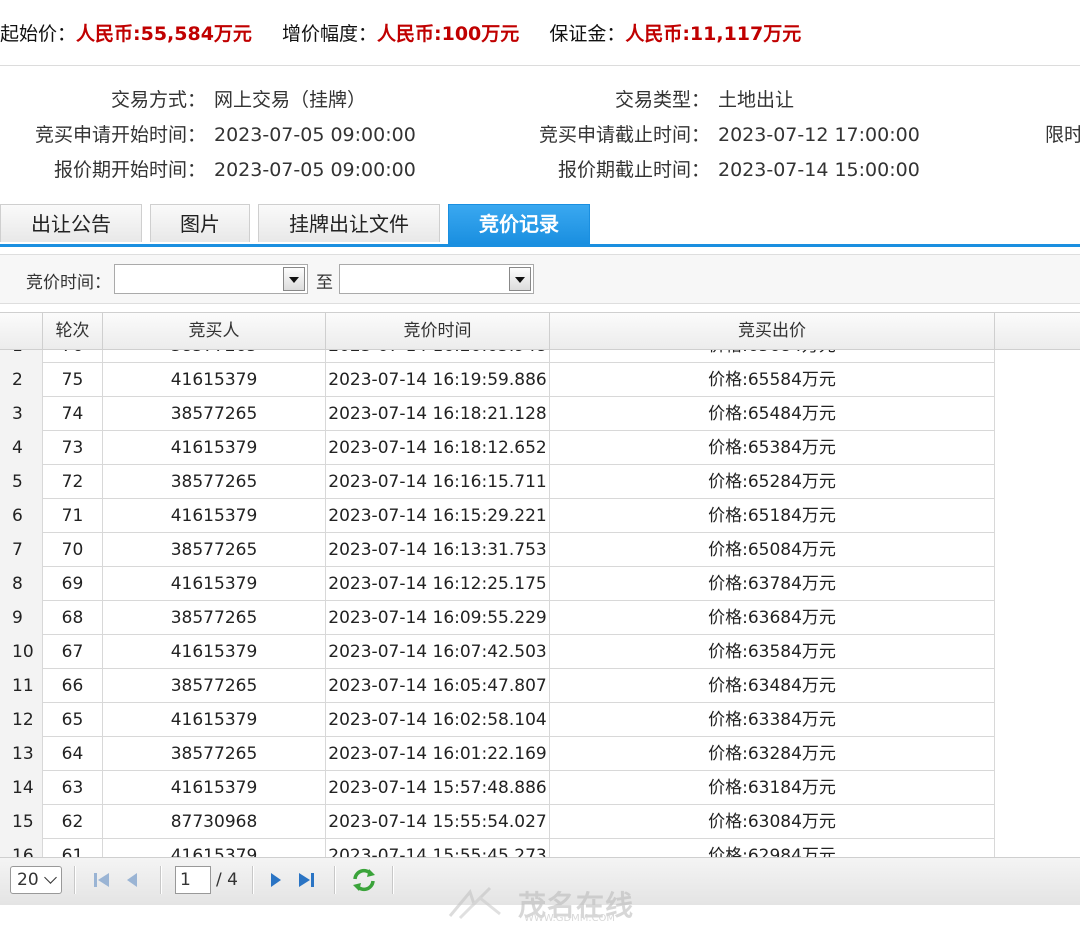 This screenshot has height=929, width=1080. What do you see at coordinates (519, 224) in the screenshot?
I see `tab-bid-records: 竞价记录` at bounding box center [519, 224].